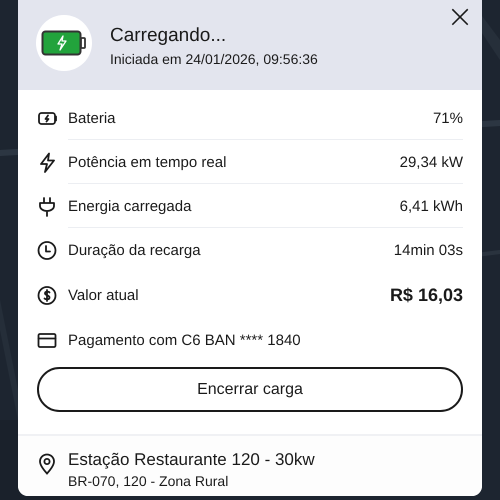 This screenshot has width=500, height=500. I want to click on detail-value: 14min 03s, so click(428, 250).